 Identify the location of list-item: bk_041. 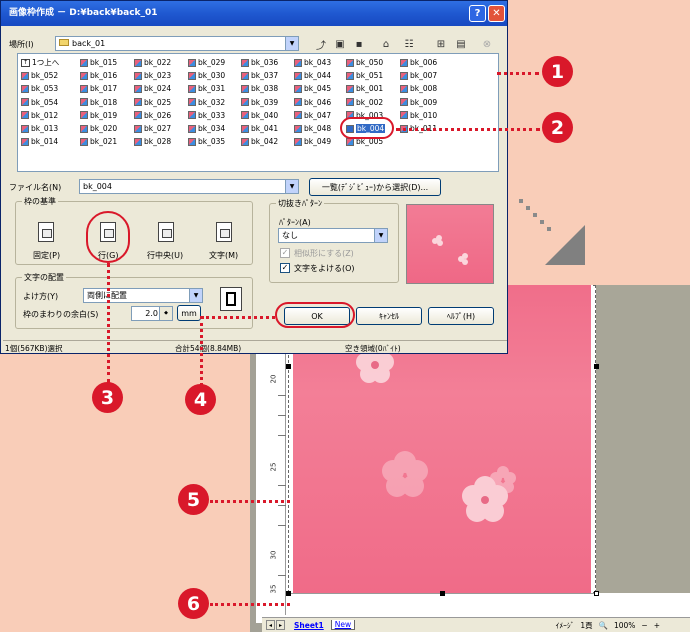
(259, 128).